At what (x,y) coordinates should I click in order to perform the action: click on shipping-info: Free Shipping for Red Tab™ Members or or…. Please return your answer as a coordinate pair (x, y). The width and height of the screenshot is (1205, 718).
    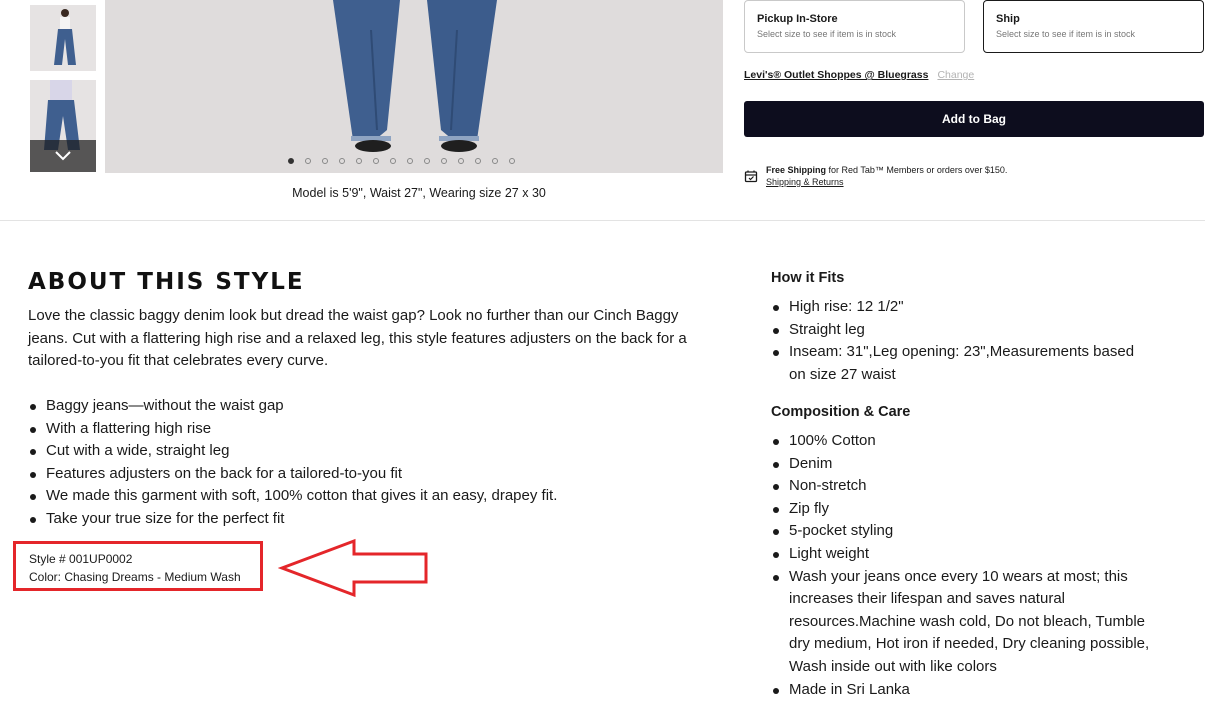
    Looking at the image, I should click on (875, 176).